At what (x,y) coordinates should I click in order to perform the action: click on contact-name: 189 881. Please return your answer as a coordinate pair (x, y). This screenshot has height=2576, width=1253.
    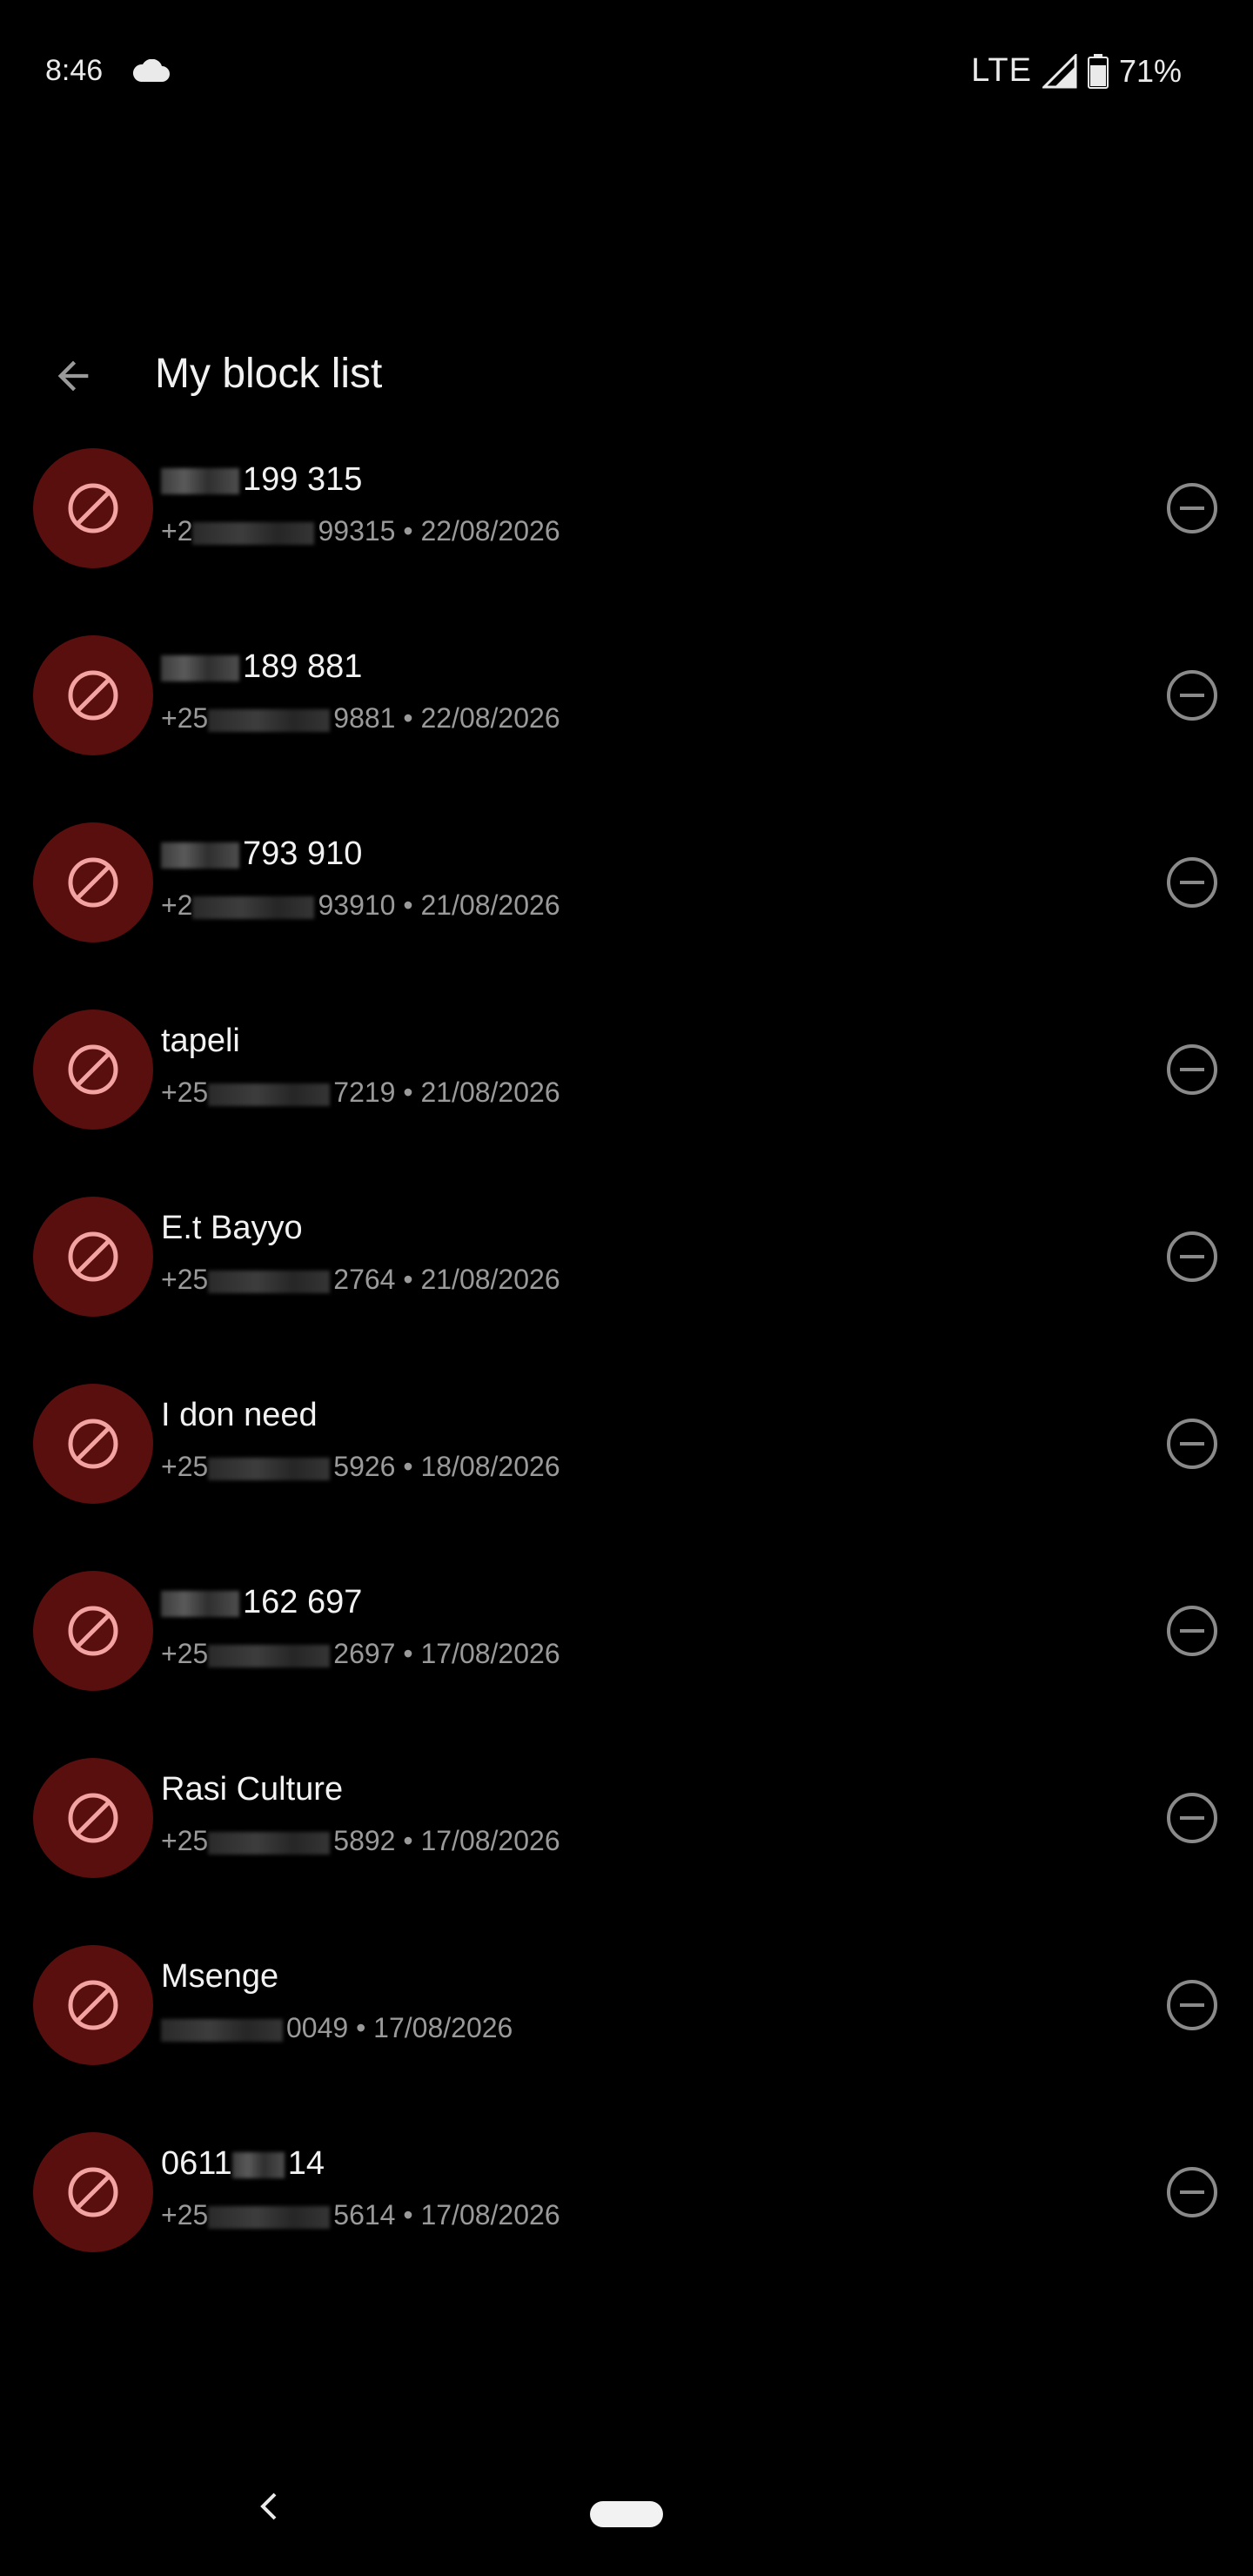
    Looking at the image, I should click on (261, 667).